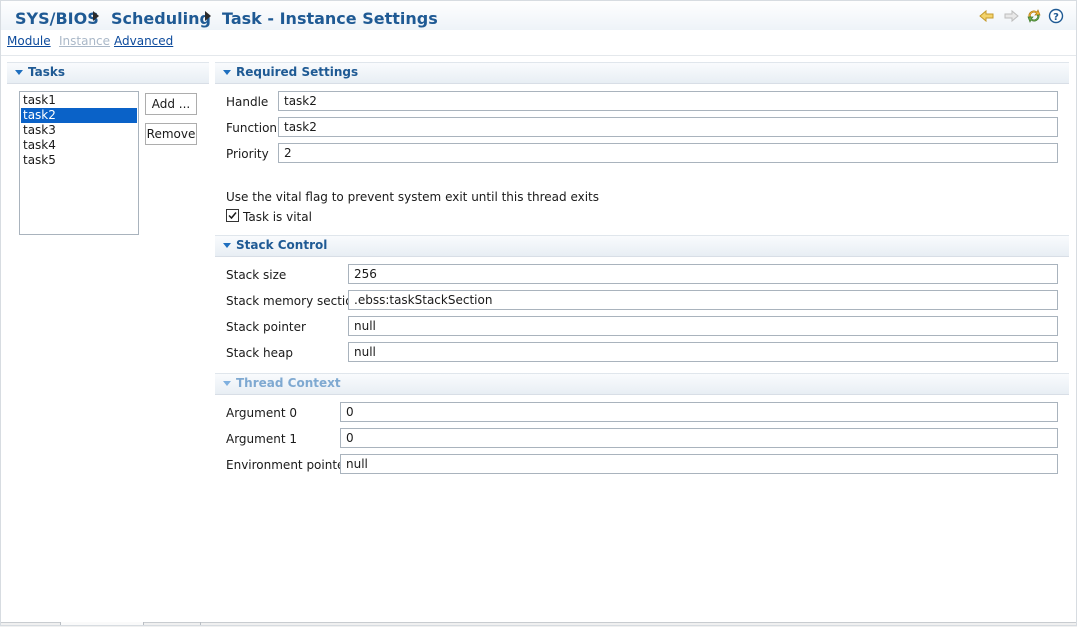 The image size is (1077, 627). What do you see at coordinates (703, 300) in the screenshot?
I see `stack-memory-section-field: .ebss:taskStackSection` at bounding box center [703, 300].